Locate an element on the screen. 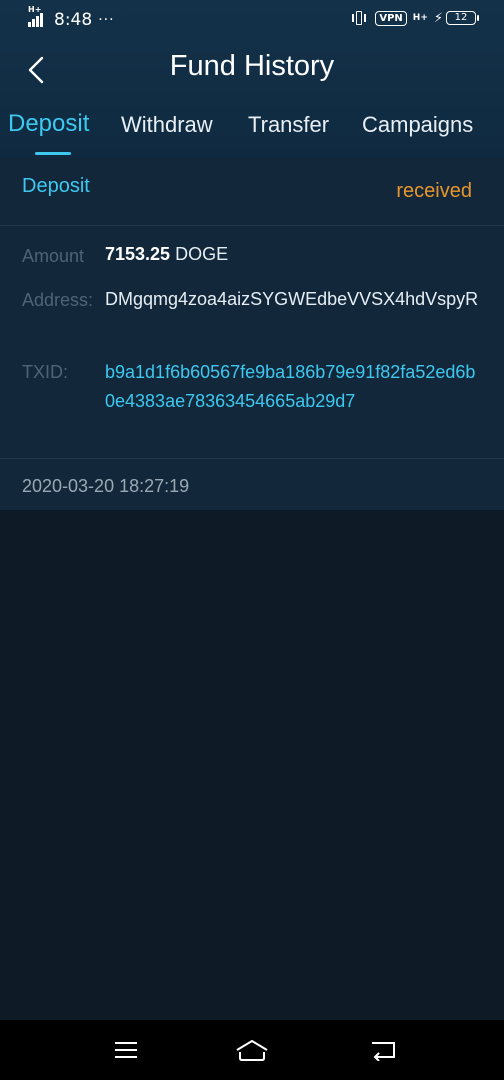 Image resolution: width=504 pixels, height=1080 pixels. record-type: Deposit is located at coordinates (56, 186).